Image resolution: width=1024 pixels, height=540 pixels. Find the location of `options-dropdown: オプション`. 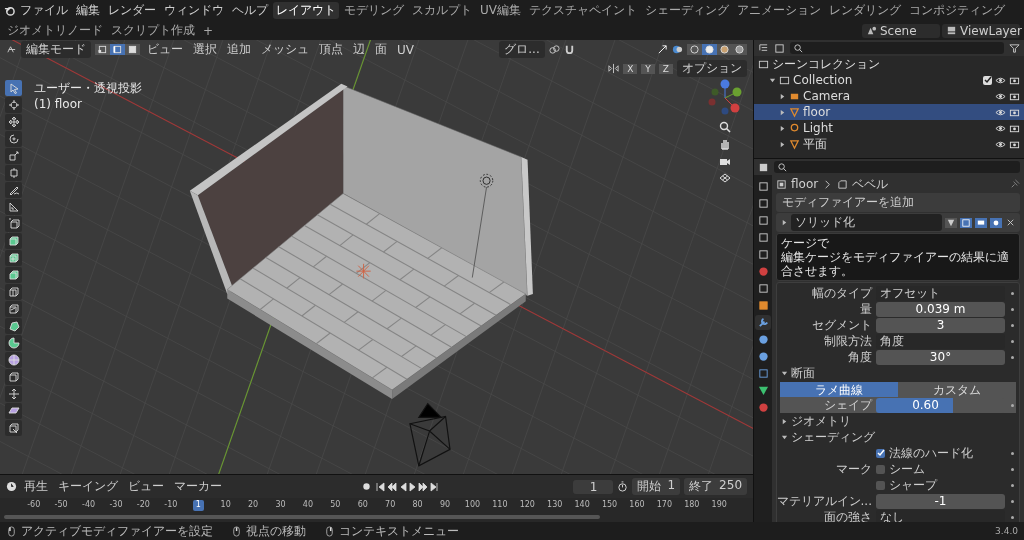

options-dropdown: オプション is located at coordinates (712, 68).